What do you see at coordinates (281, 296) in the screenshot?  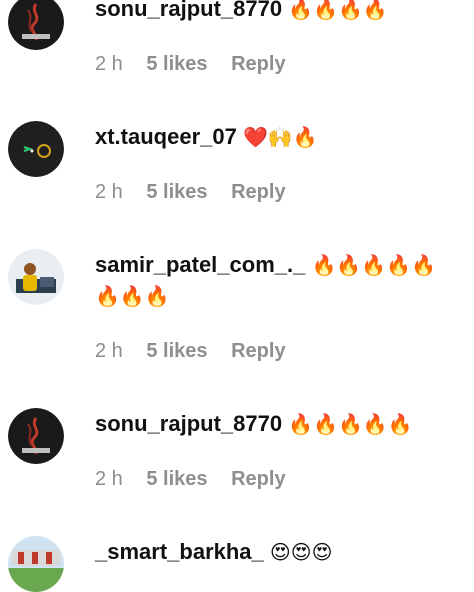 I see `comment-text-continued: 🔥🔥🔥` at bounding box center [281, 296].